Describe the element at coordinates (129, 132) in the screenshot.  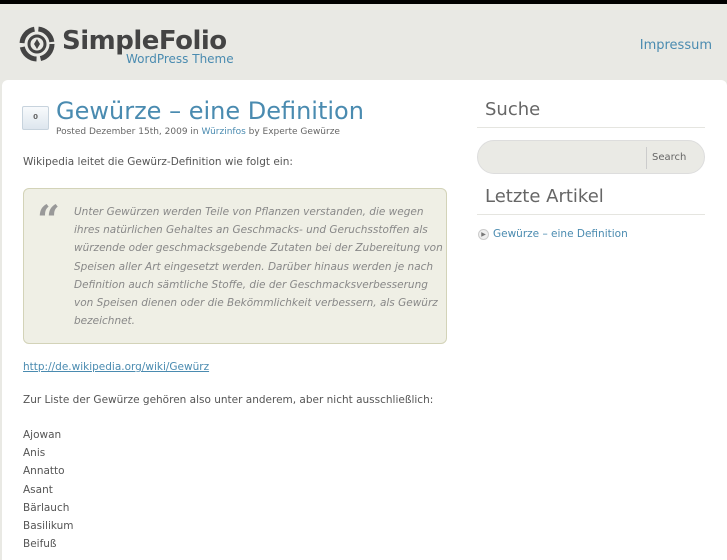
I see `meta-date: Posted Dezember 15th, 2009 in` at that location.